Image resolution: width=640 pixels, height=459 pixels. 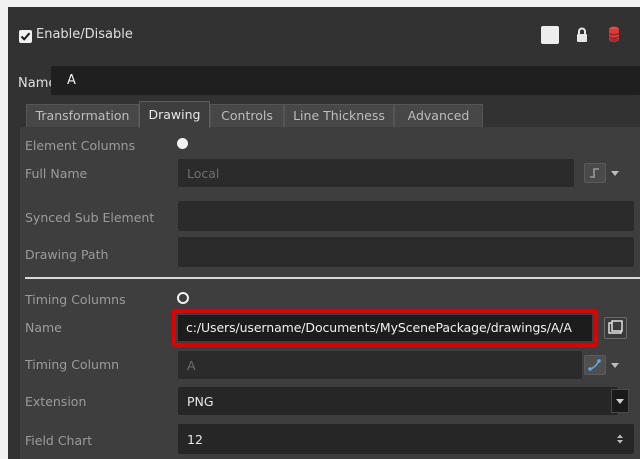 I want to click on white-square-icon, so click(x=550, y=35).